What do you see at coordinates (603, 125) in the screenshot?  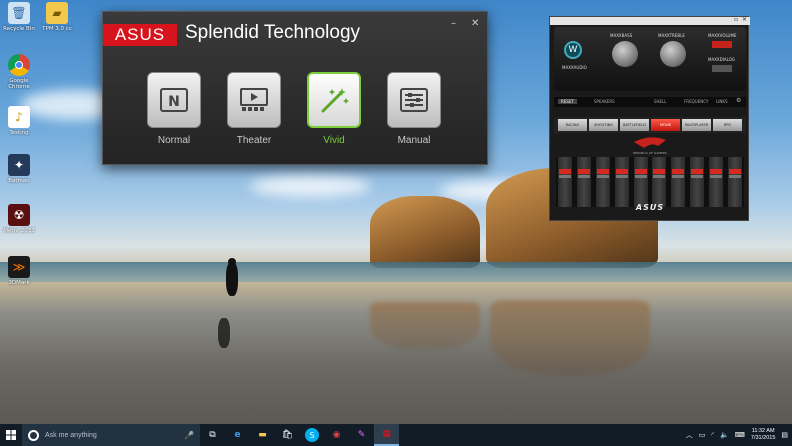 I see `preset-shooting: SHOOTING` at bounding box center [603, 125].